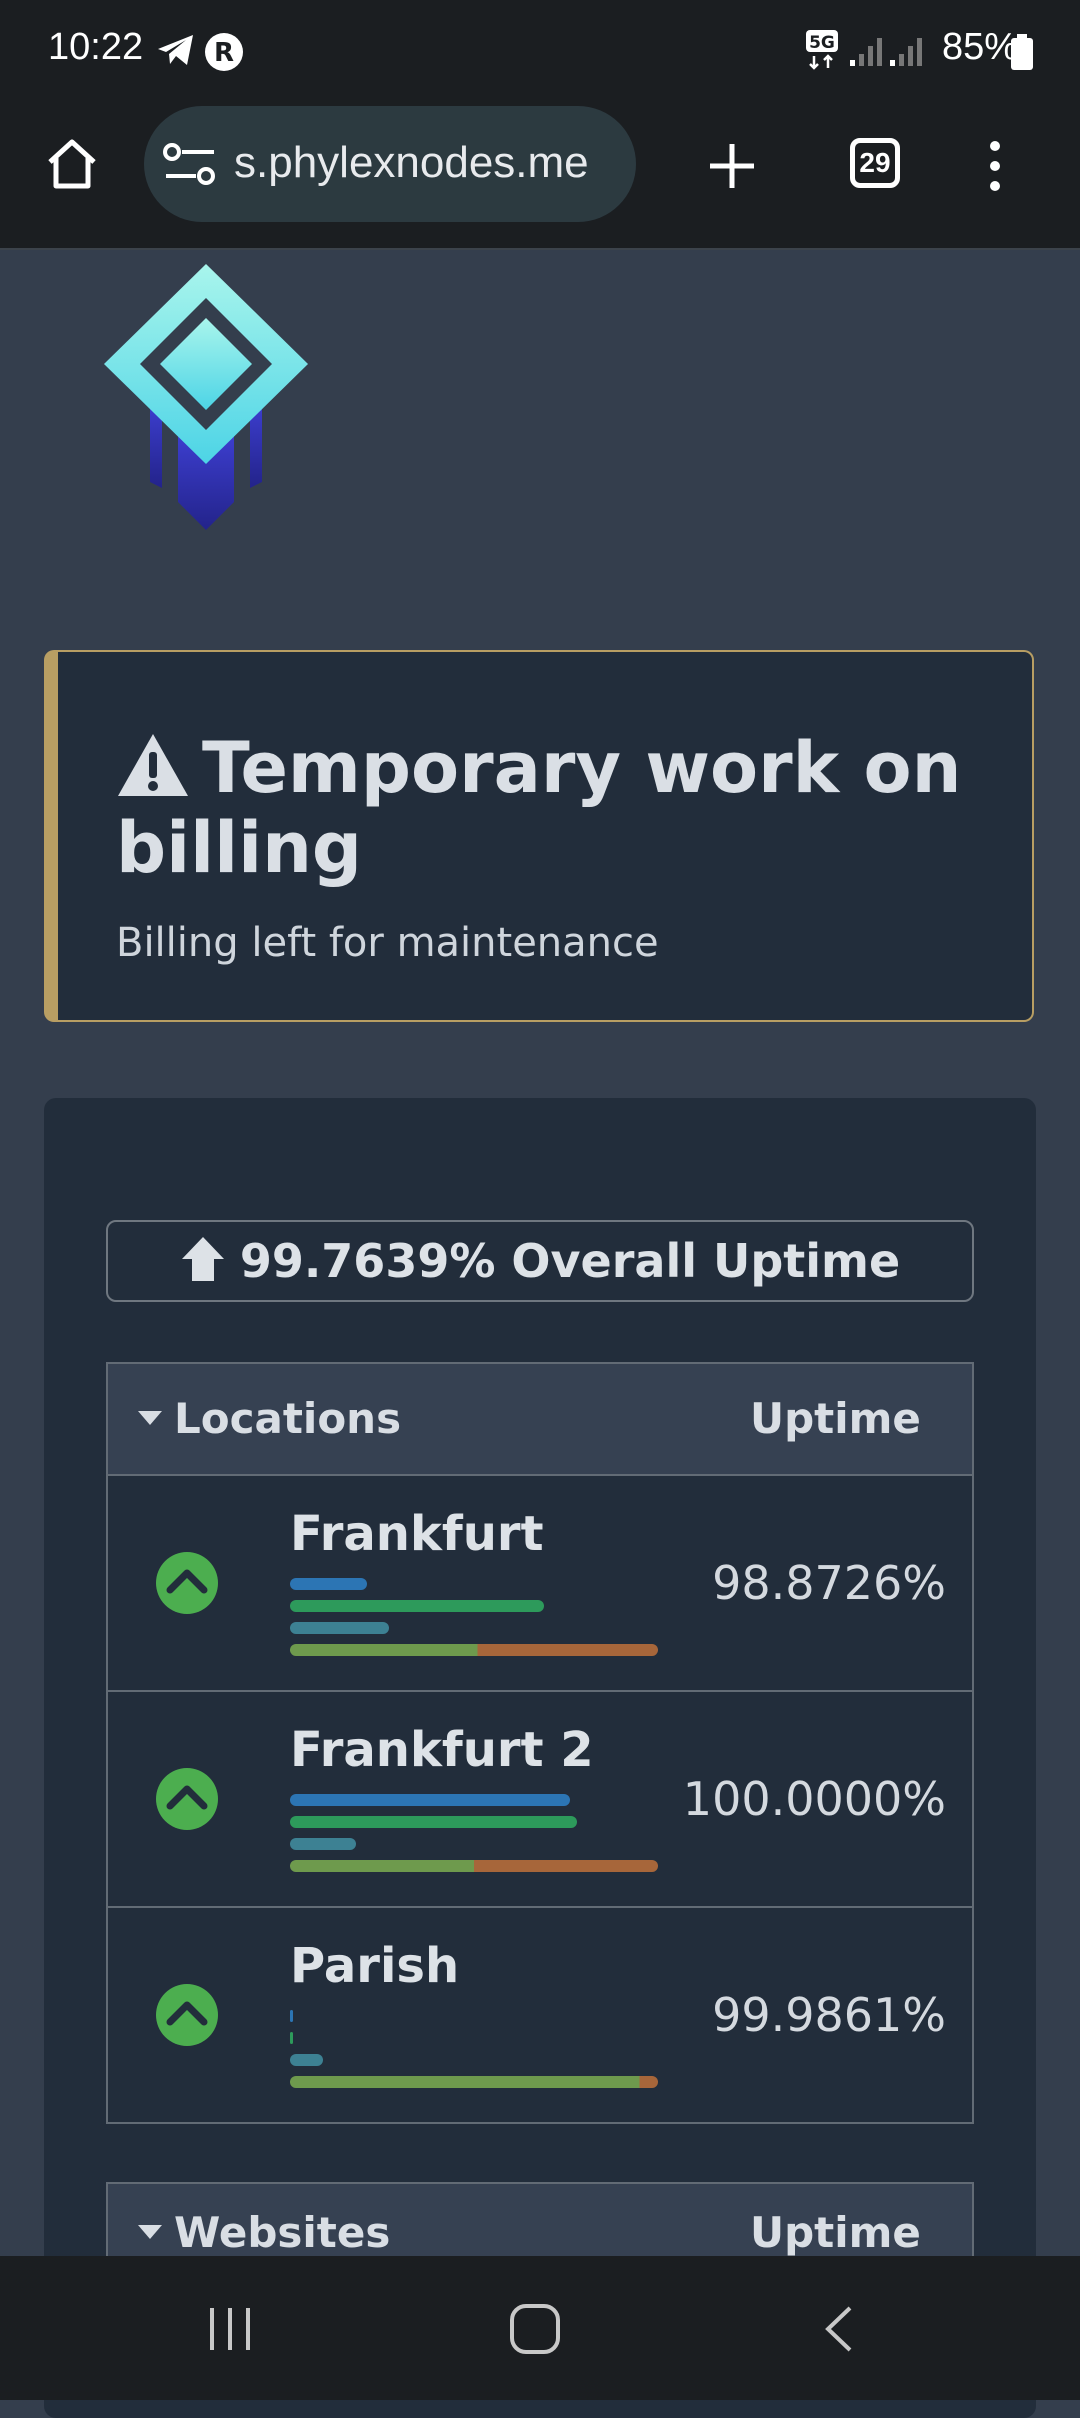 Image resolution: width=1080 pixels, height=2418 pixels. I want to click on location-uptime: 98.8726%, so click(829, 1583).